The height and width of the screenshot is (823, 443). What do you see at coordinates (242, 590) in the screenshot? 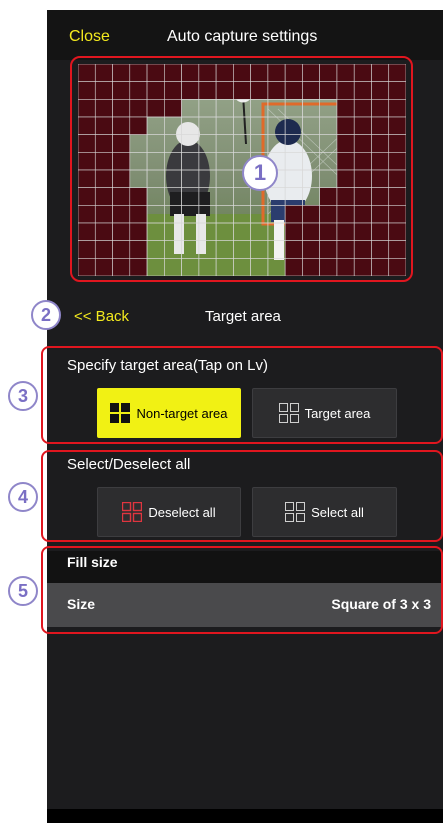
I see `callout-frame-fill-size` at bounding box center [242, 590].